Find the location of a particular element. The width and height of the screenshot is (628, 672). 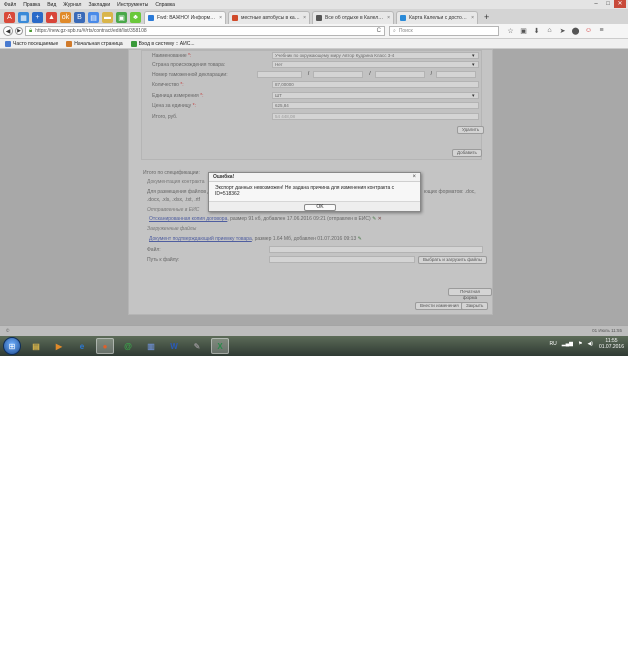

reading-list-icon: ▣ is located at coordinates (523, 31).